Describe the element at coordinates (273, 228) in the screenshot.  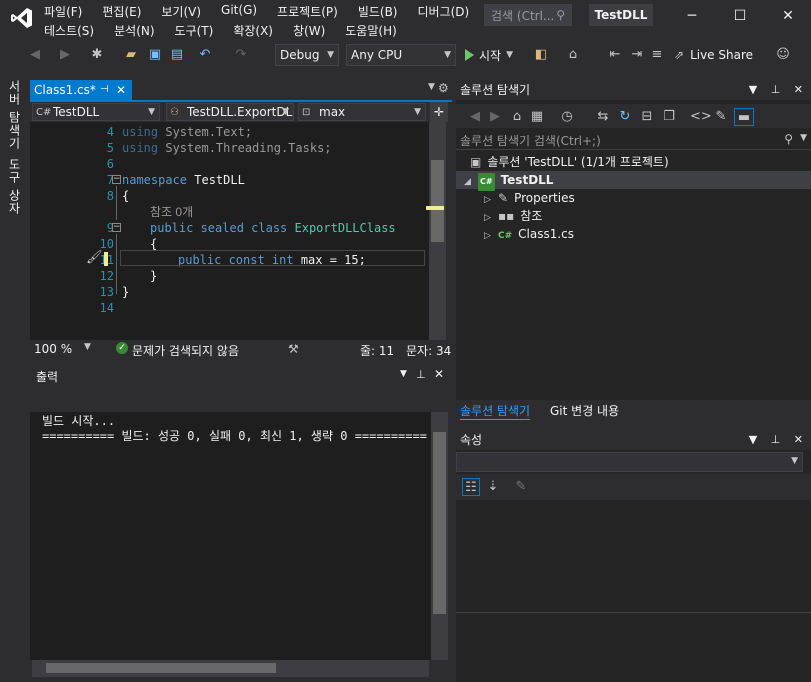
I see `code-line-9: public sealed class ExportDLLClass` at that location.